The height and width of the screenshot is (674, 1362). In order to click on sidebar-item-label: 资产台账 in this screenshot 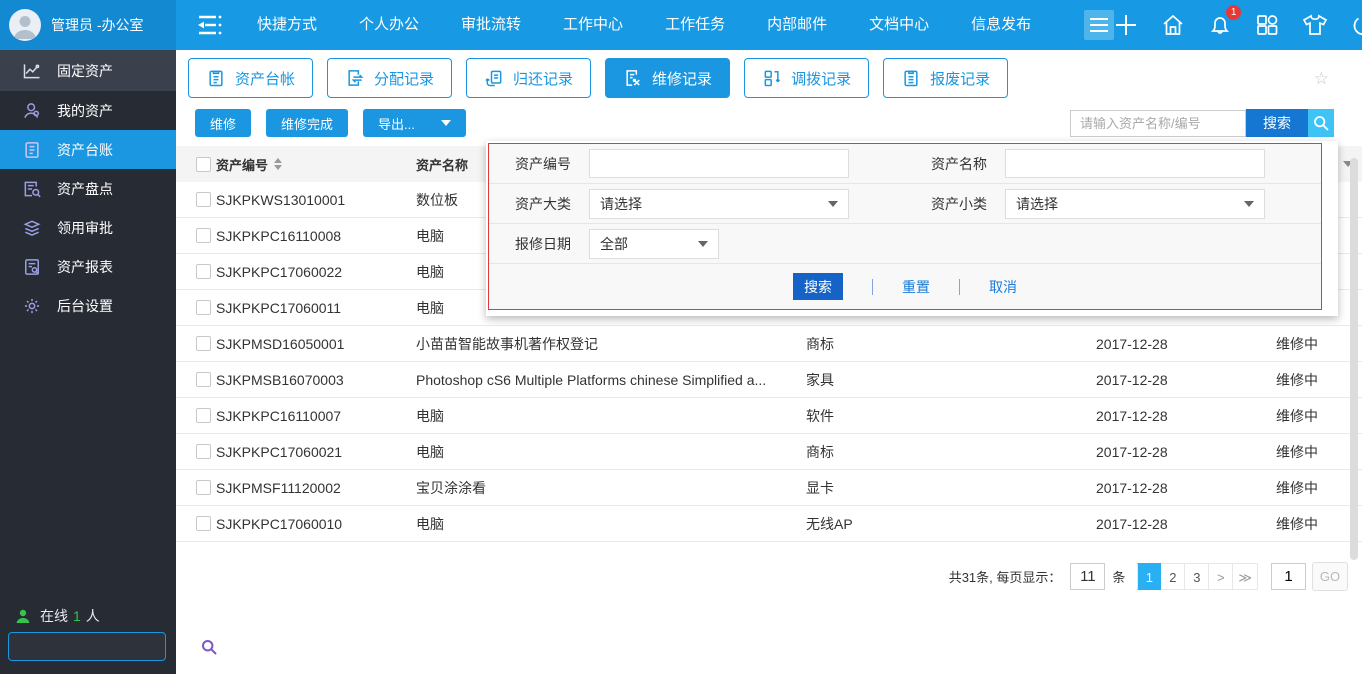, I will do `click(85, 149)`.